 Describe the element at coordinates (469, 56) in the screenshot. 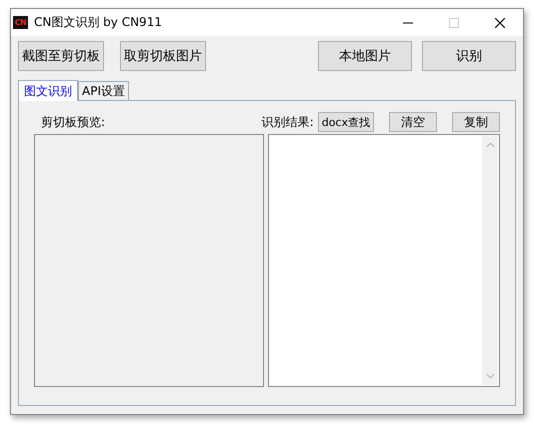

I see `toolbar-button: 识别` at that location.